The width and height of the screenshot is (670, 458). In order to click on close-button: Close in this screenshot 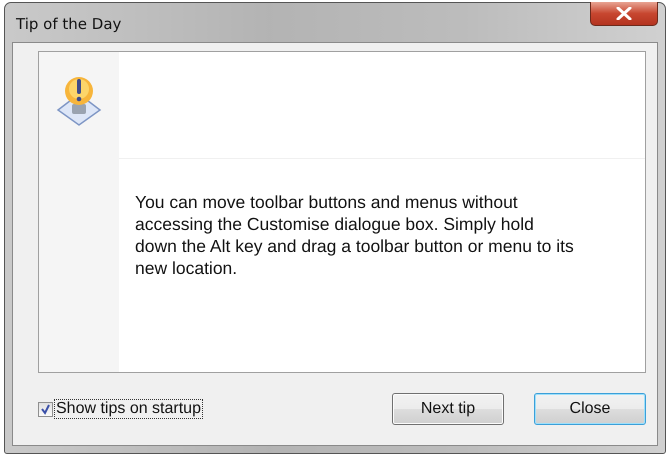, I will do `click(590, 409)`.